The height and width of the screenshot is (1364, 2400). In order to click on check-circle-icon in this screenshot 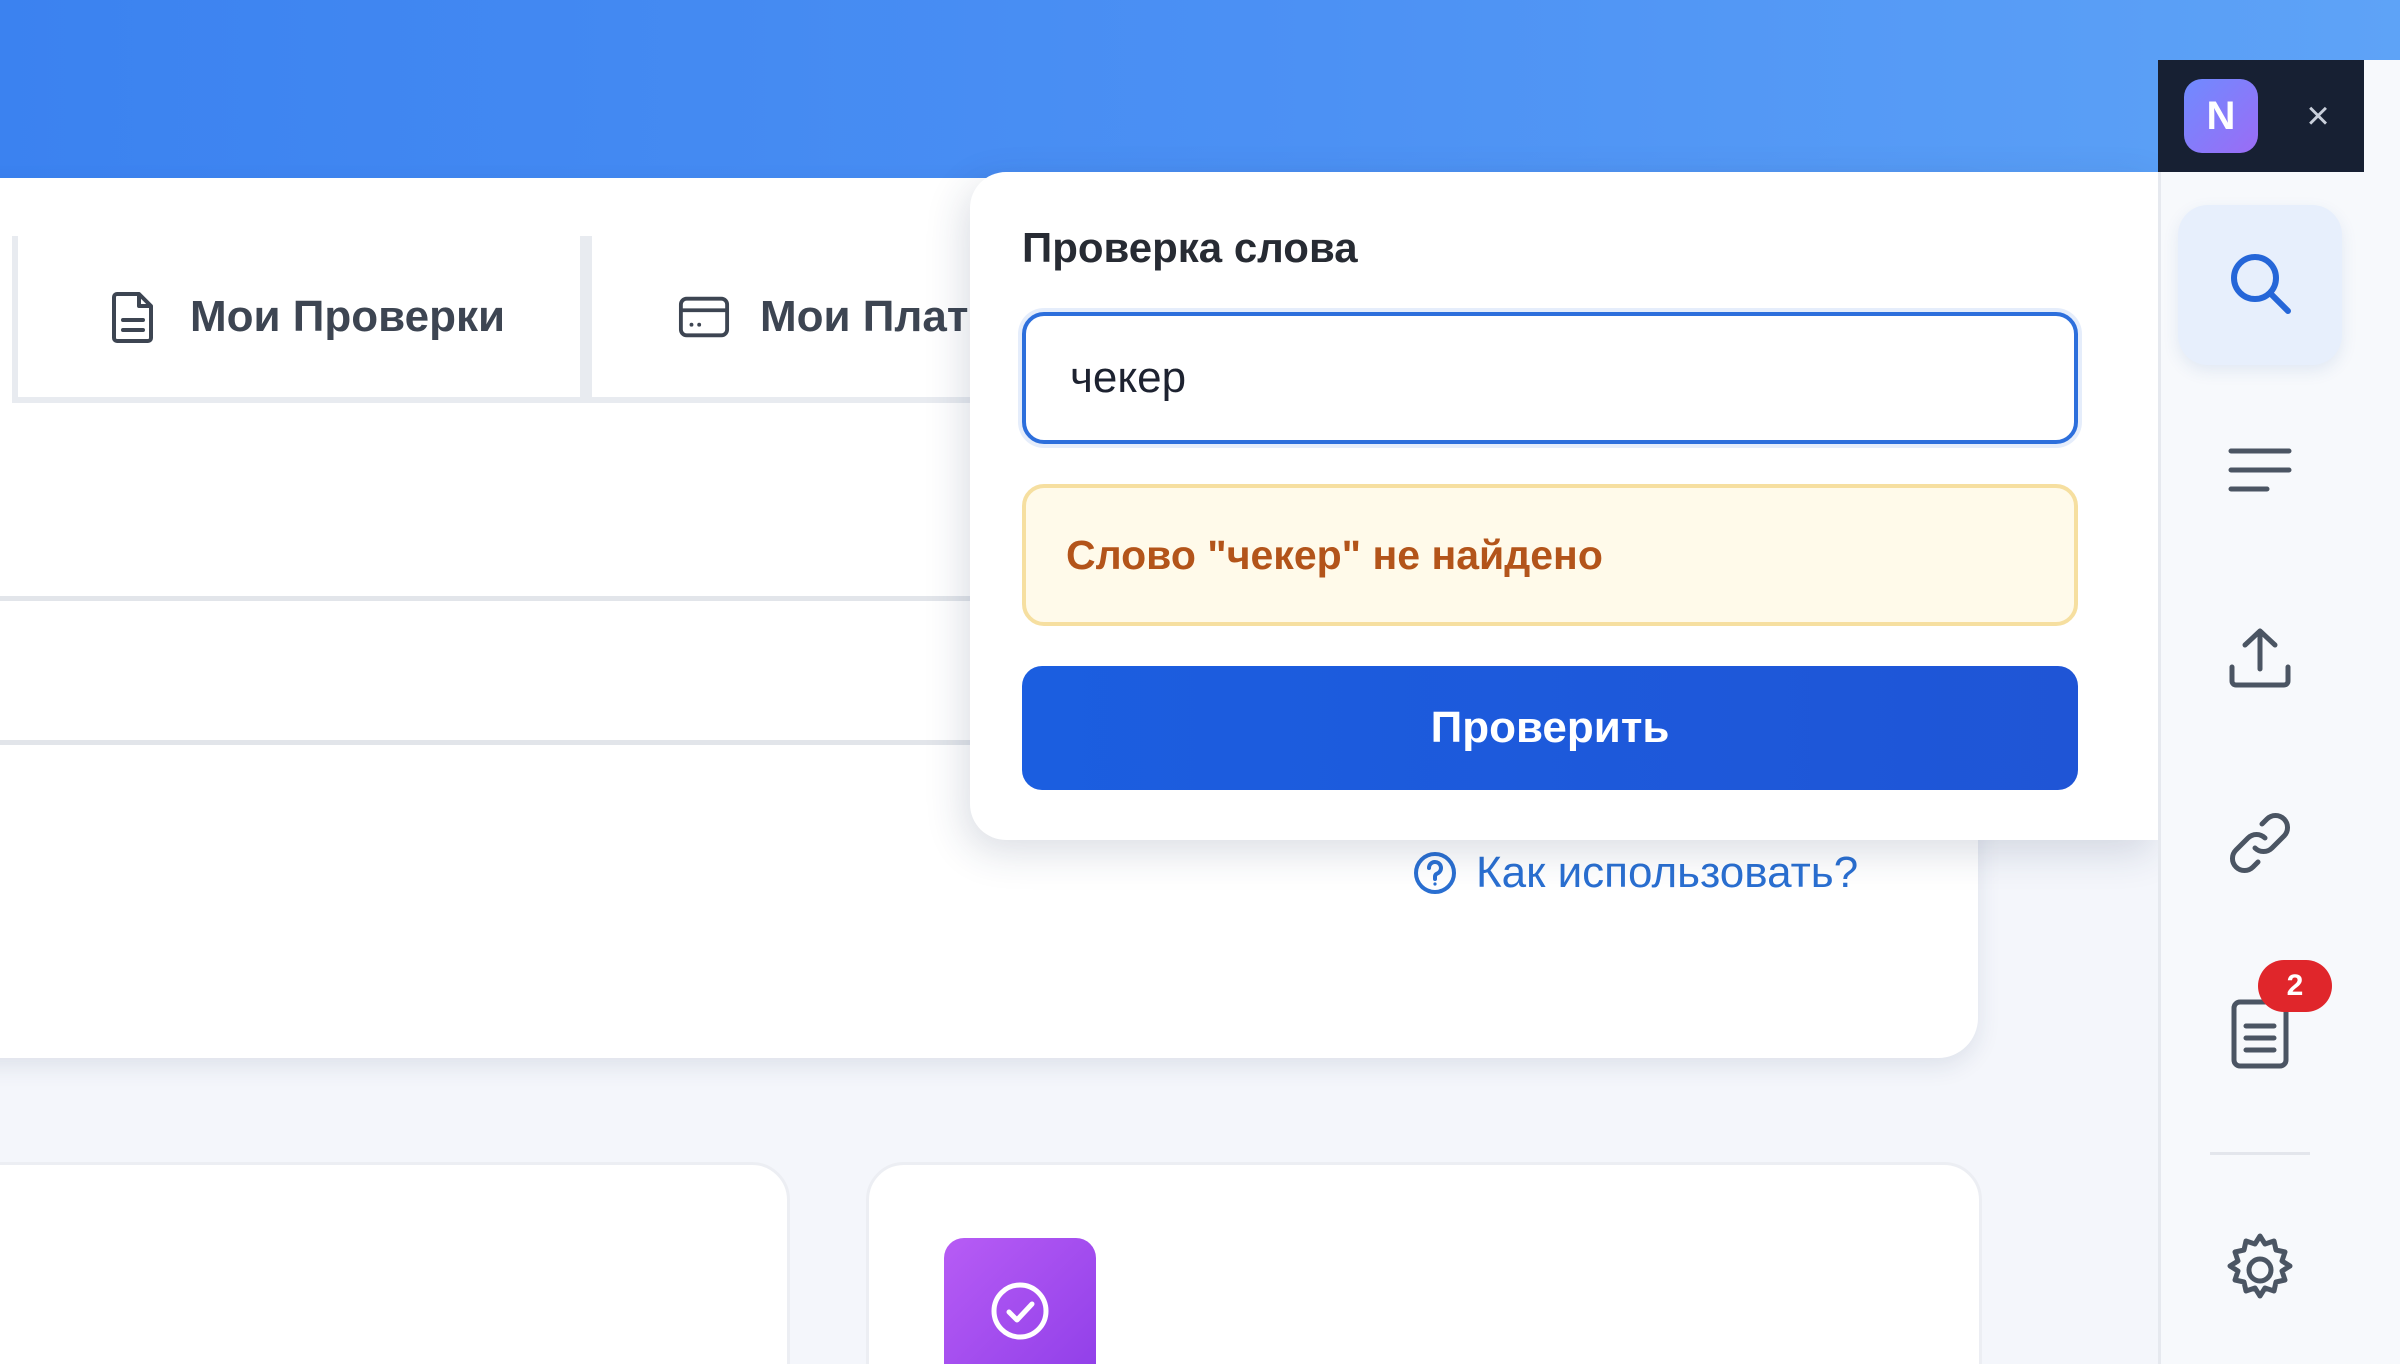, I will do `click(1020, 1313)`.